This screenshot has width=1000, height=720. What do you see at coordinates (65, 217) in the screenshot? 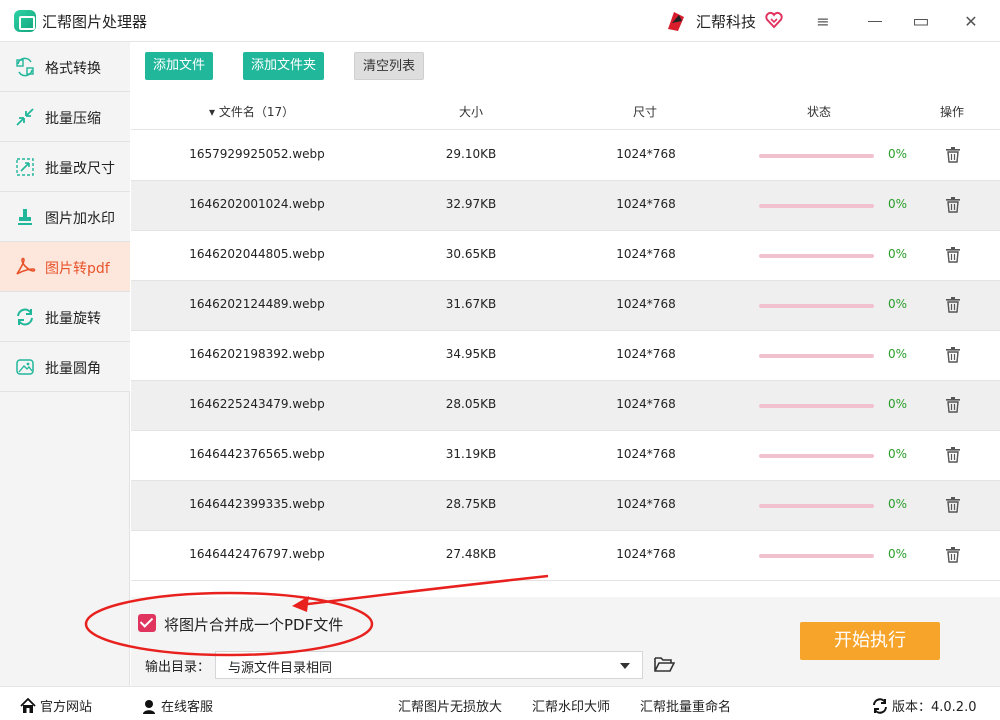
I see `sidebar-item-watermark: 图片加水印` at bounding box center [65, 217].